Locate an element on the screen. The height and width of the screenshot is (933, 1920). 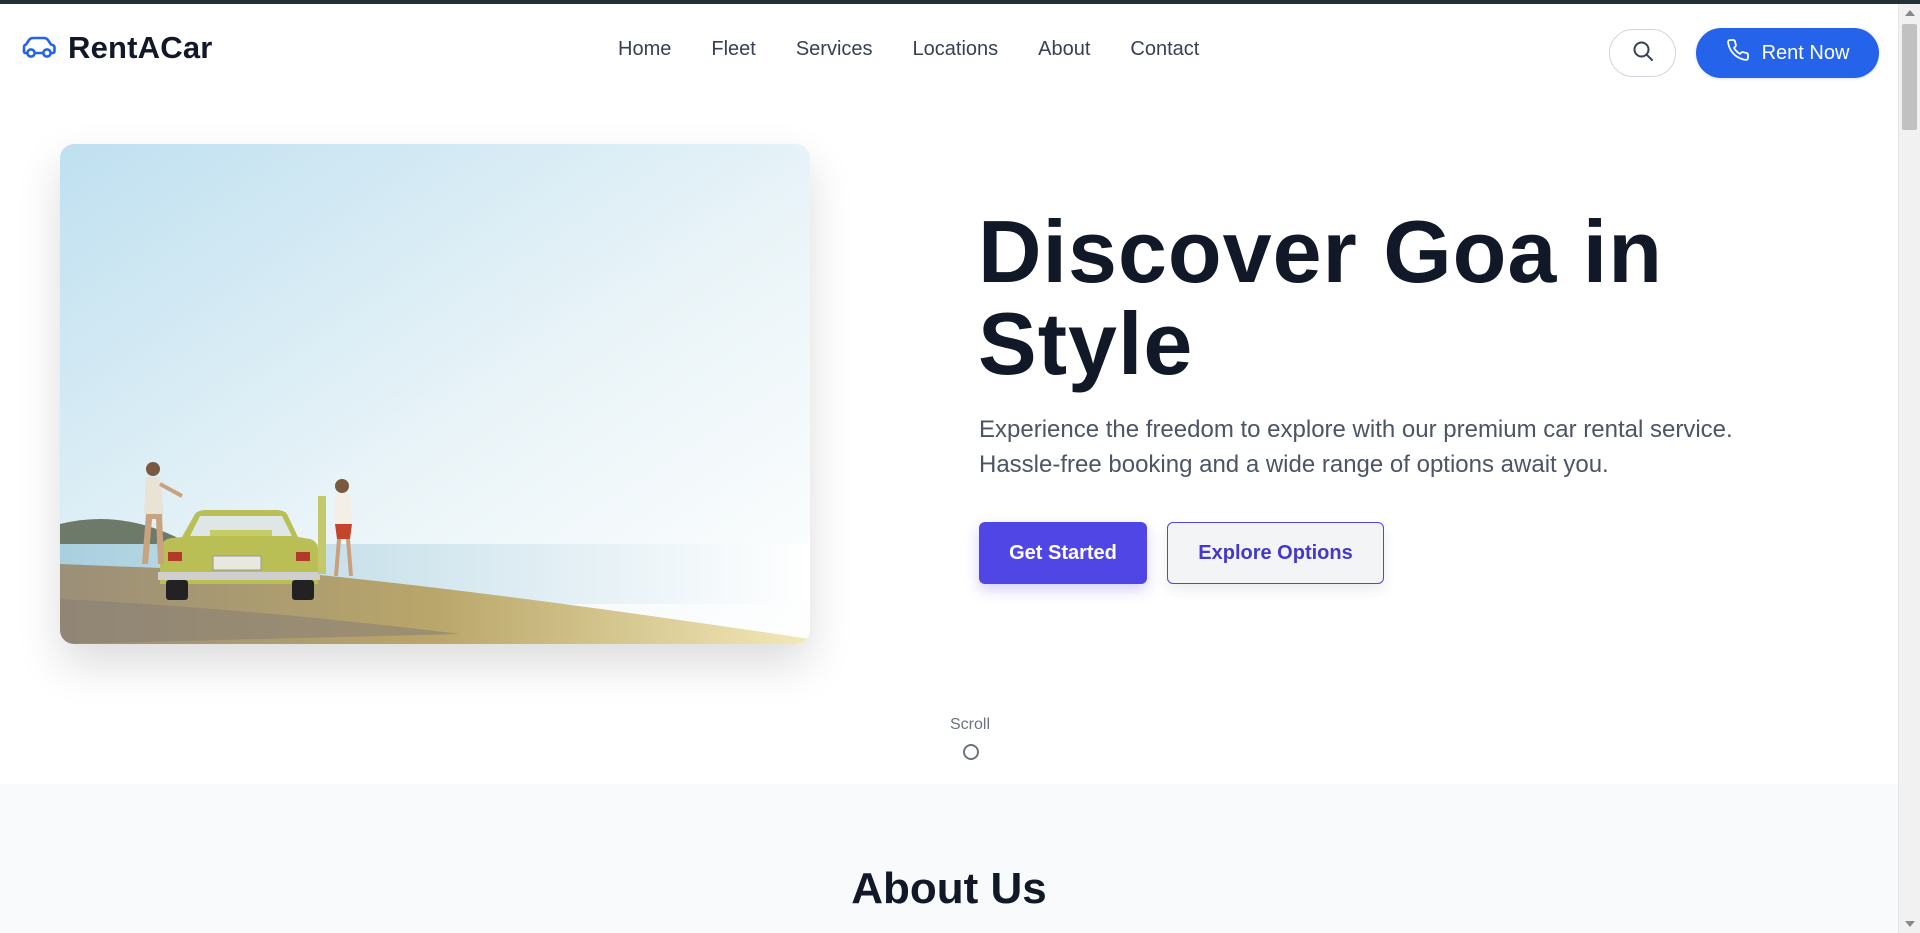
car-icon is located at coordinates (39, 48).